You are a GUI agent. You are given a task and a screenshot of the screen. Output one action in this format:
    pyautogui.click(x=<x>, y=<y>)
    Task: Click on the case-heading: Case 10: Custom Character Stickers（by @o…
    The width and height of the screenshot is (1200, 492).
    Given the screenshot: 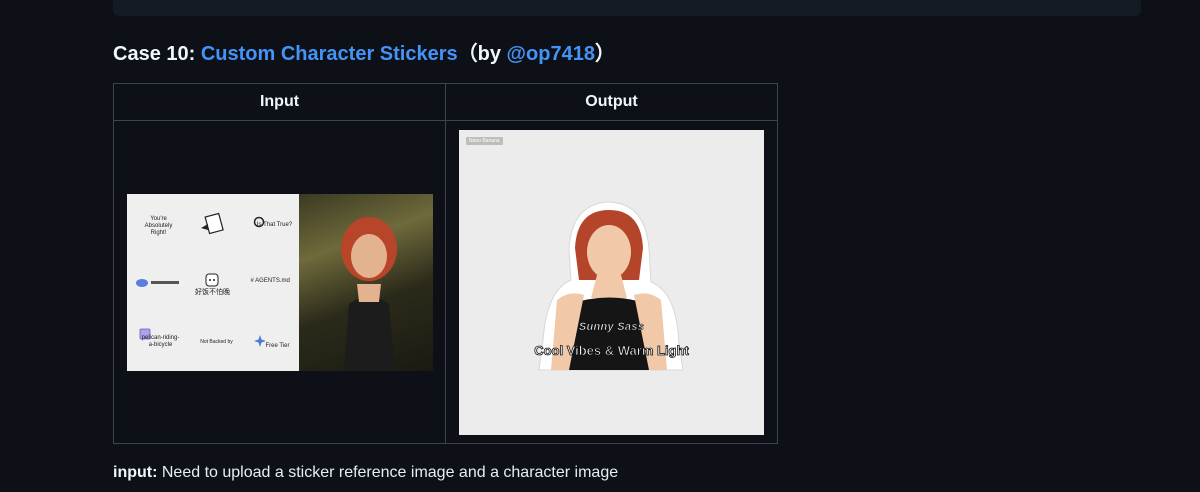 What is the action you would take?
    pyautogui.click(x=364, y=54)
    